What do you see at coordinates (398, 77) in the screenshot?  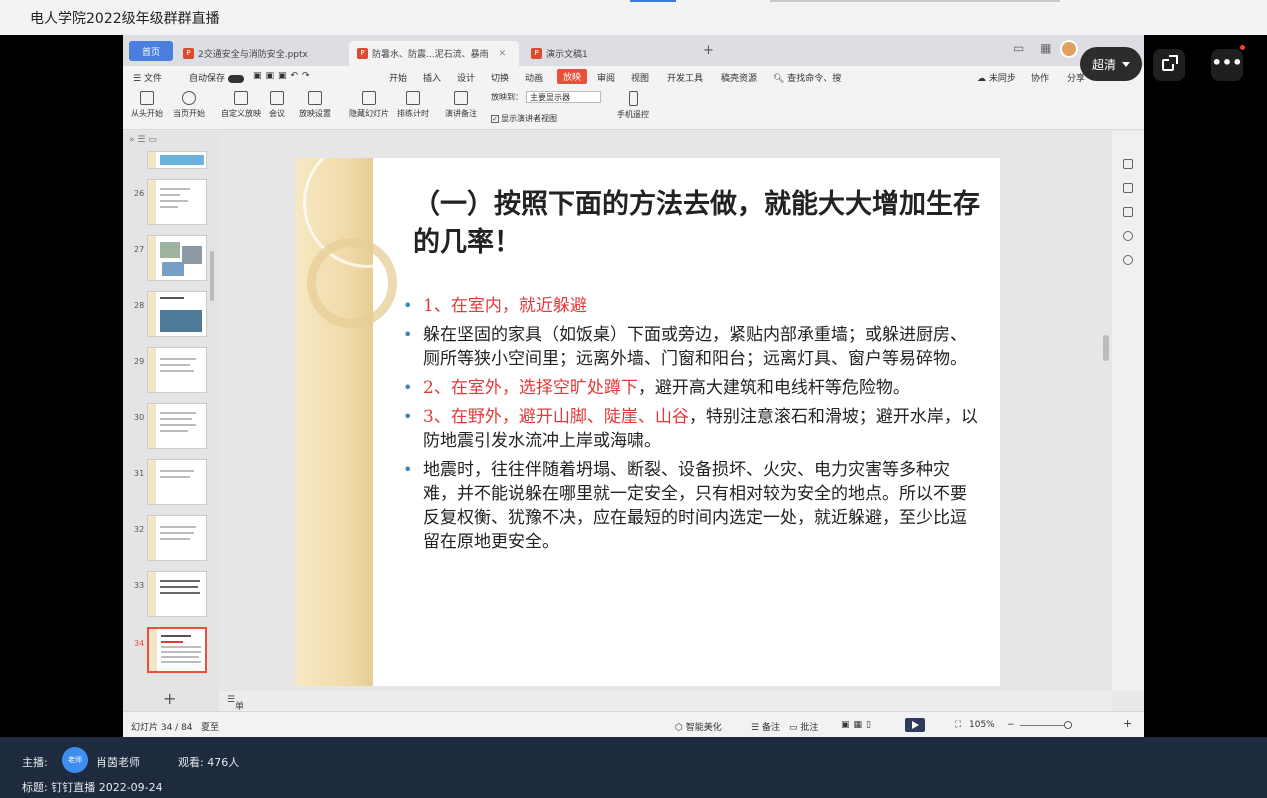 I see `menu-start: 开始` at bounding box center [398, 77].